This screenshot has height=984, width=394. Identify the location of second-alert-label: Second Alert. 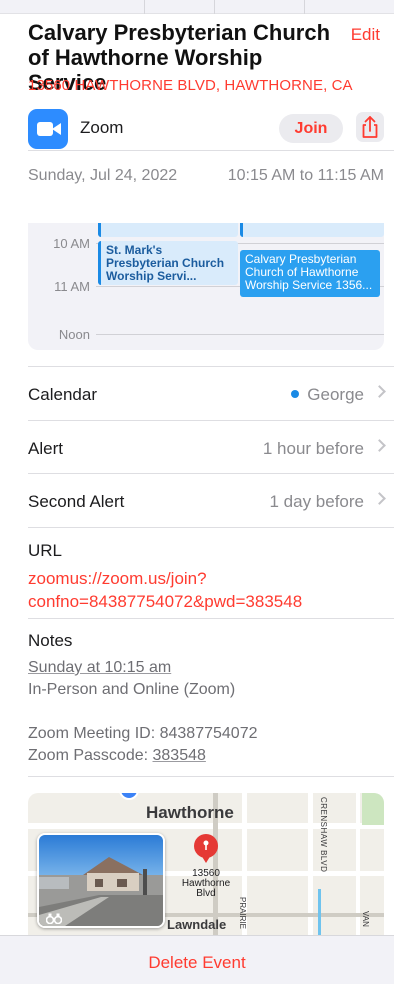
(76, 501).